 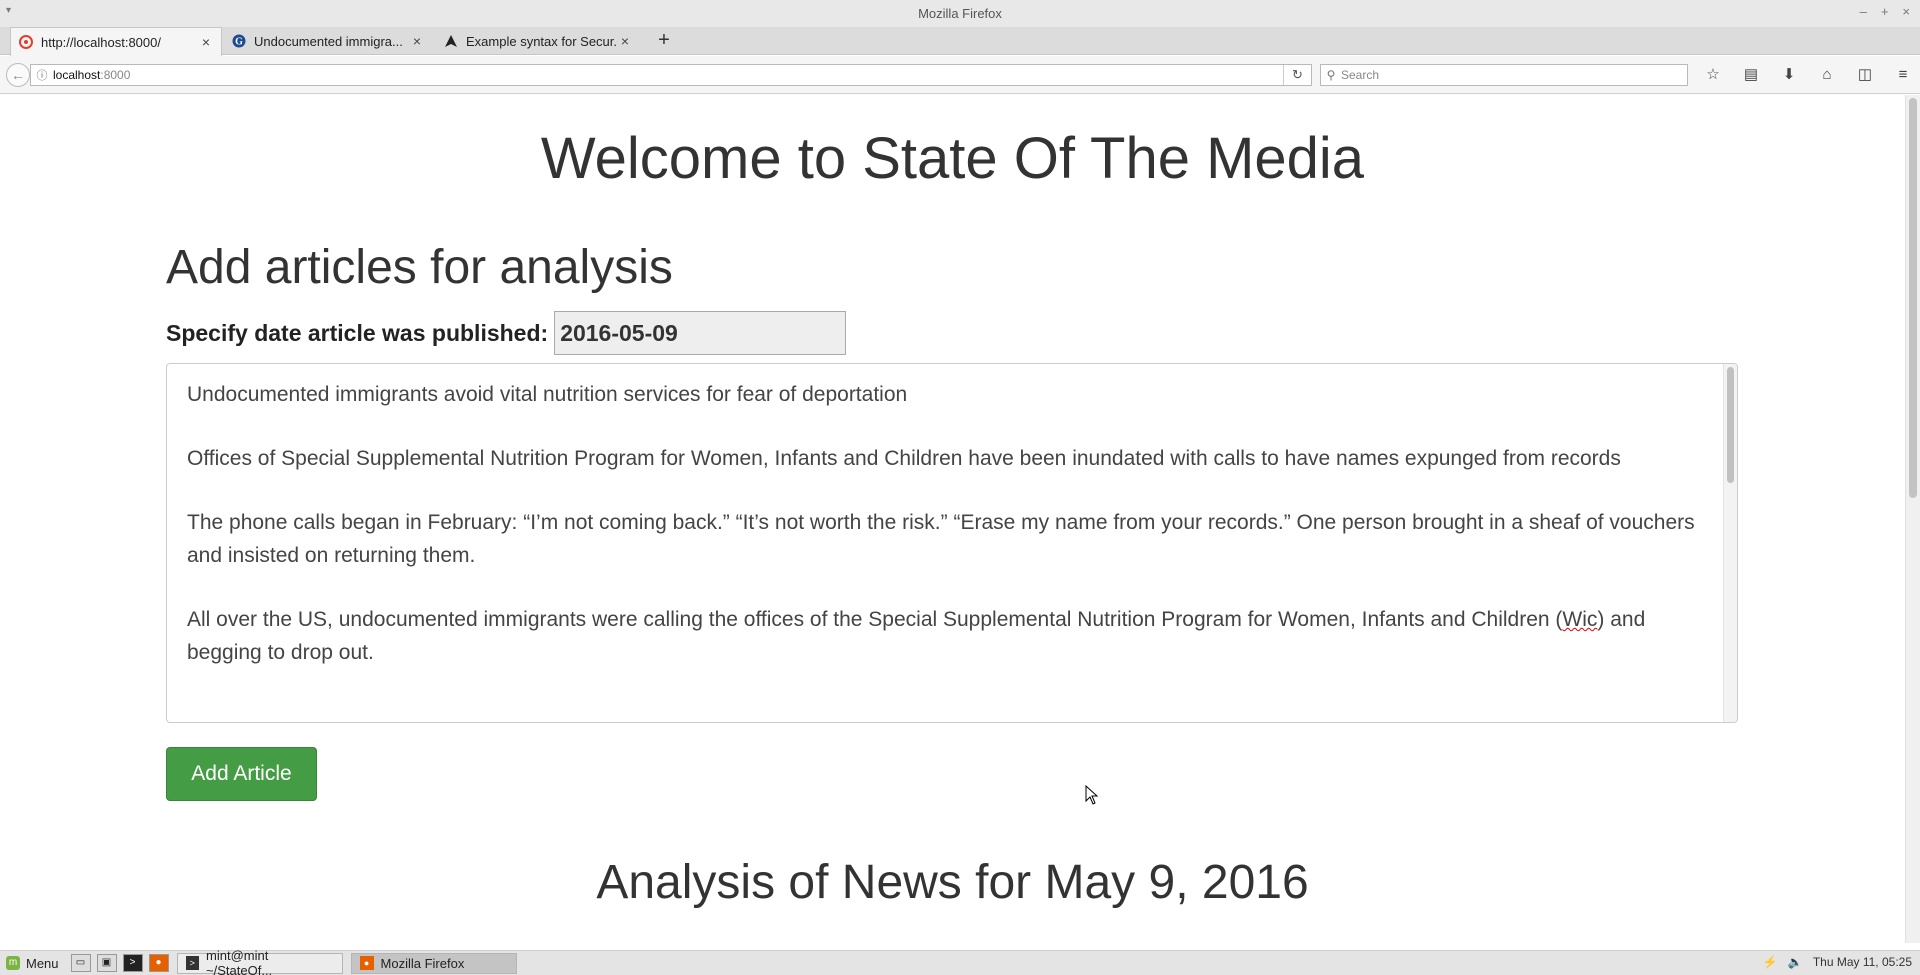 I want to click on textarea-scroll-thumb, so click(x=1730, y=425).